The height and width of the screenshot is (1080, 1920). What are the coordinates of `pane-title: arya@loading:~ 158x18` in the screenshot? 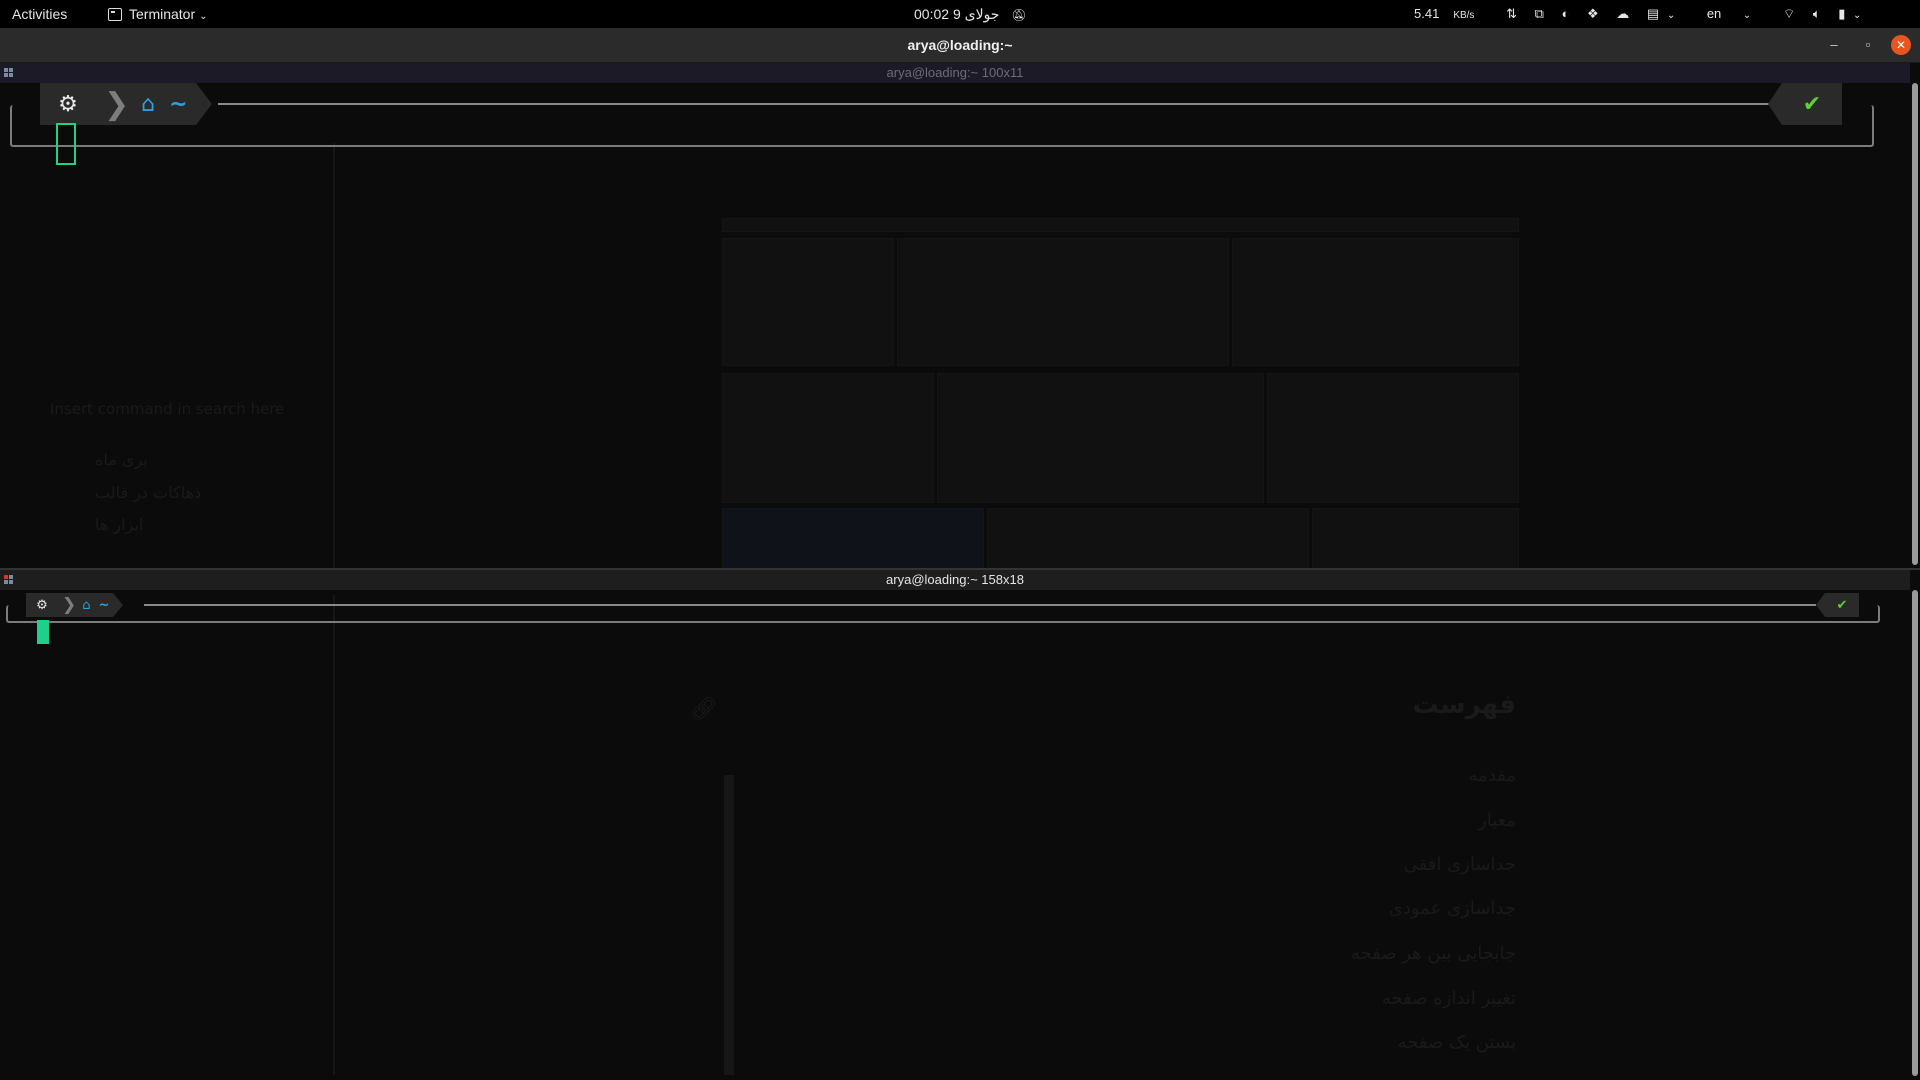 It's located at (955, 579).